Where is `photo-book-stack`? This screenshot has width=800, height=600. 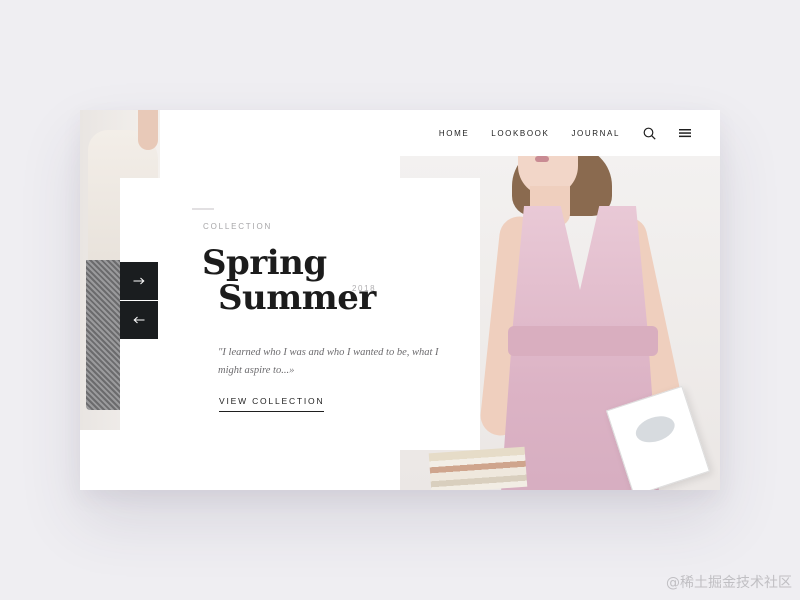
photo-book-stack is located at coordinates (478, 468).